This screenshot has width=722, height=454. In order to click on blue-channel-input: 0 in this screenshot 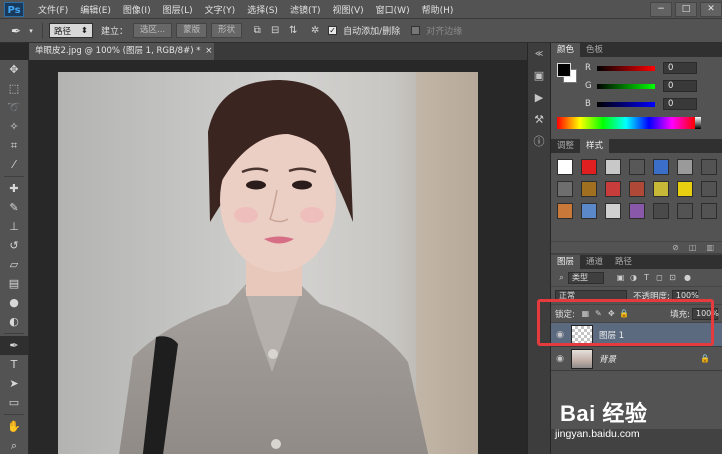, I will do `click(680, 104)`.